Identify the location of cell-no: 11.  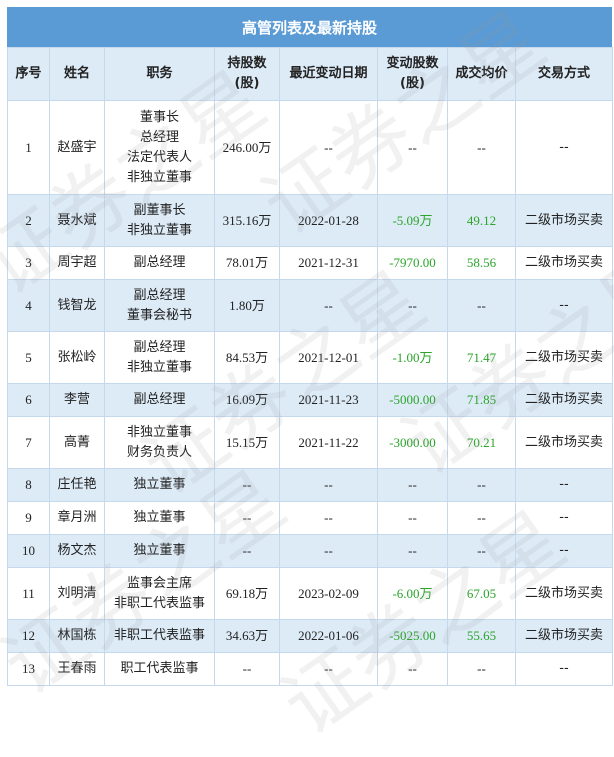
(28, 593).